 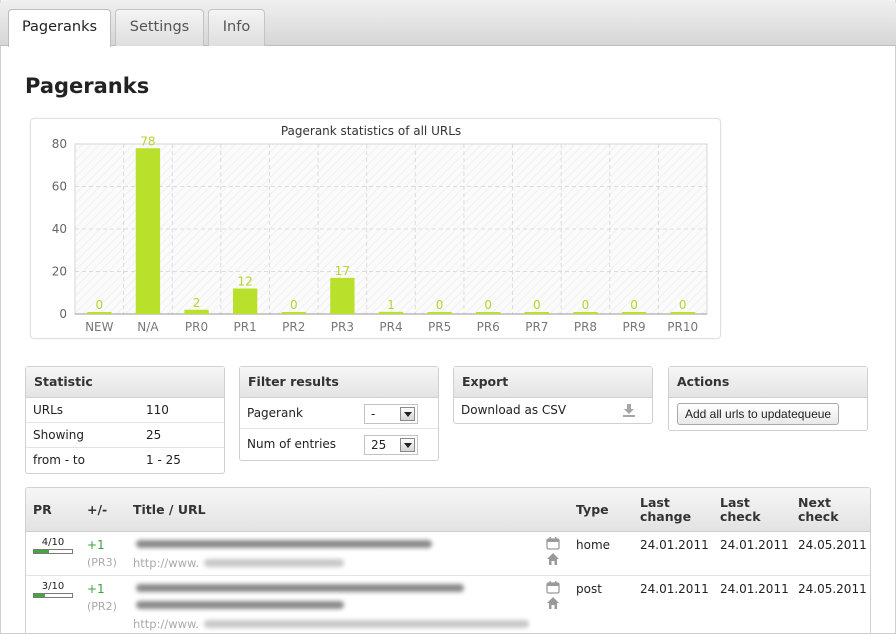 I want to click on pagerank-select: -, so click(x=391, y=414).